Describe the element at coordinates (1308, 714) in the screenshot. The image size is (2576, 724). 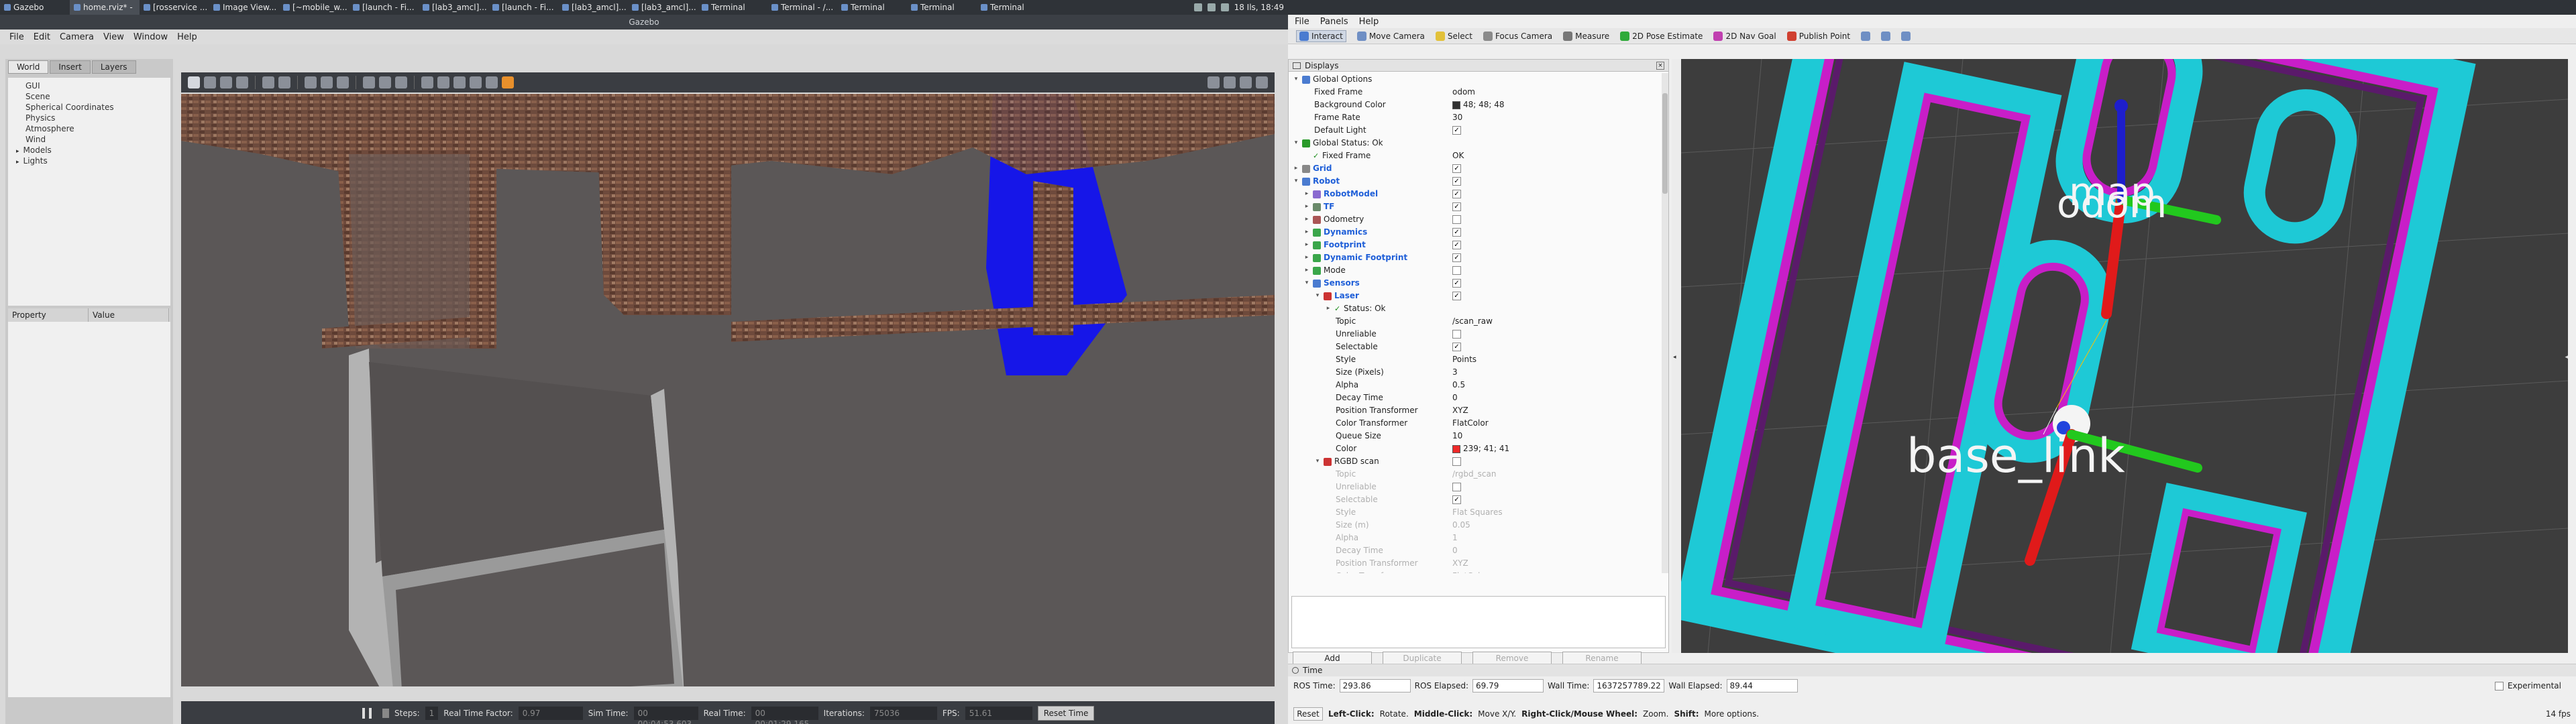
I see `reset-button: Reset` at that location.